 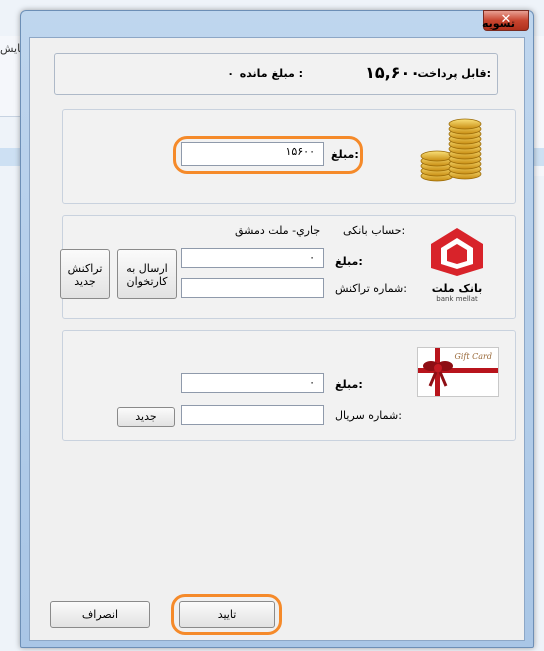 I want to click on gift-card-text: Gift Card, so click(x=473, y=356).